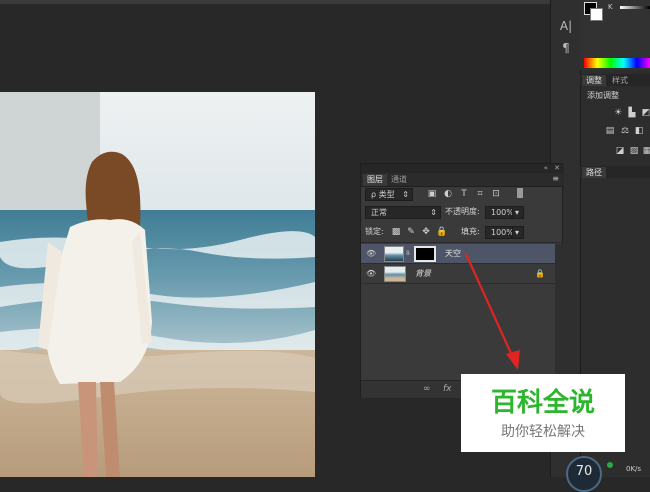 The image size is (650, 492). What do you see at coordinates (645, 151) in the screenshot?
I see `threshold-icon: ▦` at bounding box center [645, 151].